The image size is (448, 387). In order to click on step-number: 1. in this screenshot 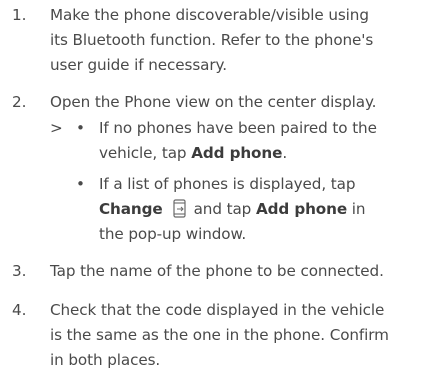, I will do `click(19, 15)`.